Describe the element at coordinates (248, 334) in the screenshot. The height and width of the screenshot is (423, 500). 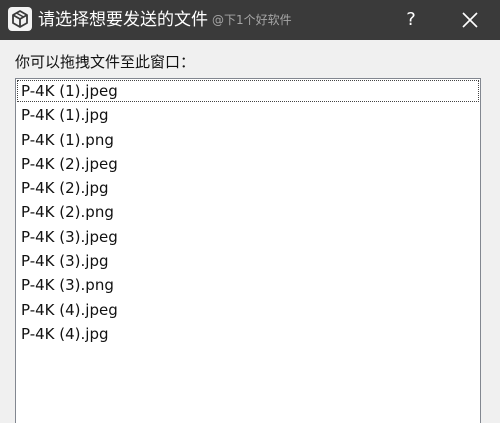
I see `list-item: P-4K (4).jpg` at that location.